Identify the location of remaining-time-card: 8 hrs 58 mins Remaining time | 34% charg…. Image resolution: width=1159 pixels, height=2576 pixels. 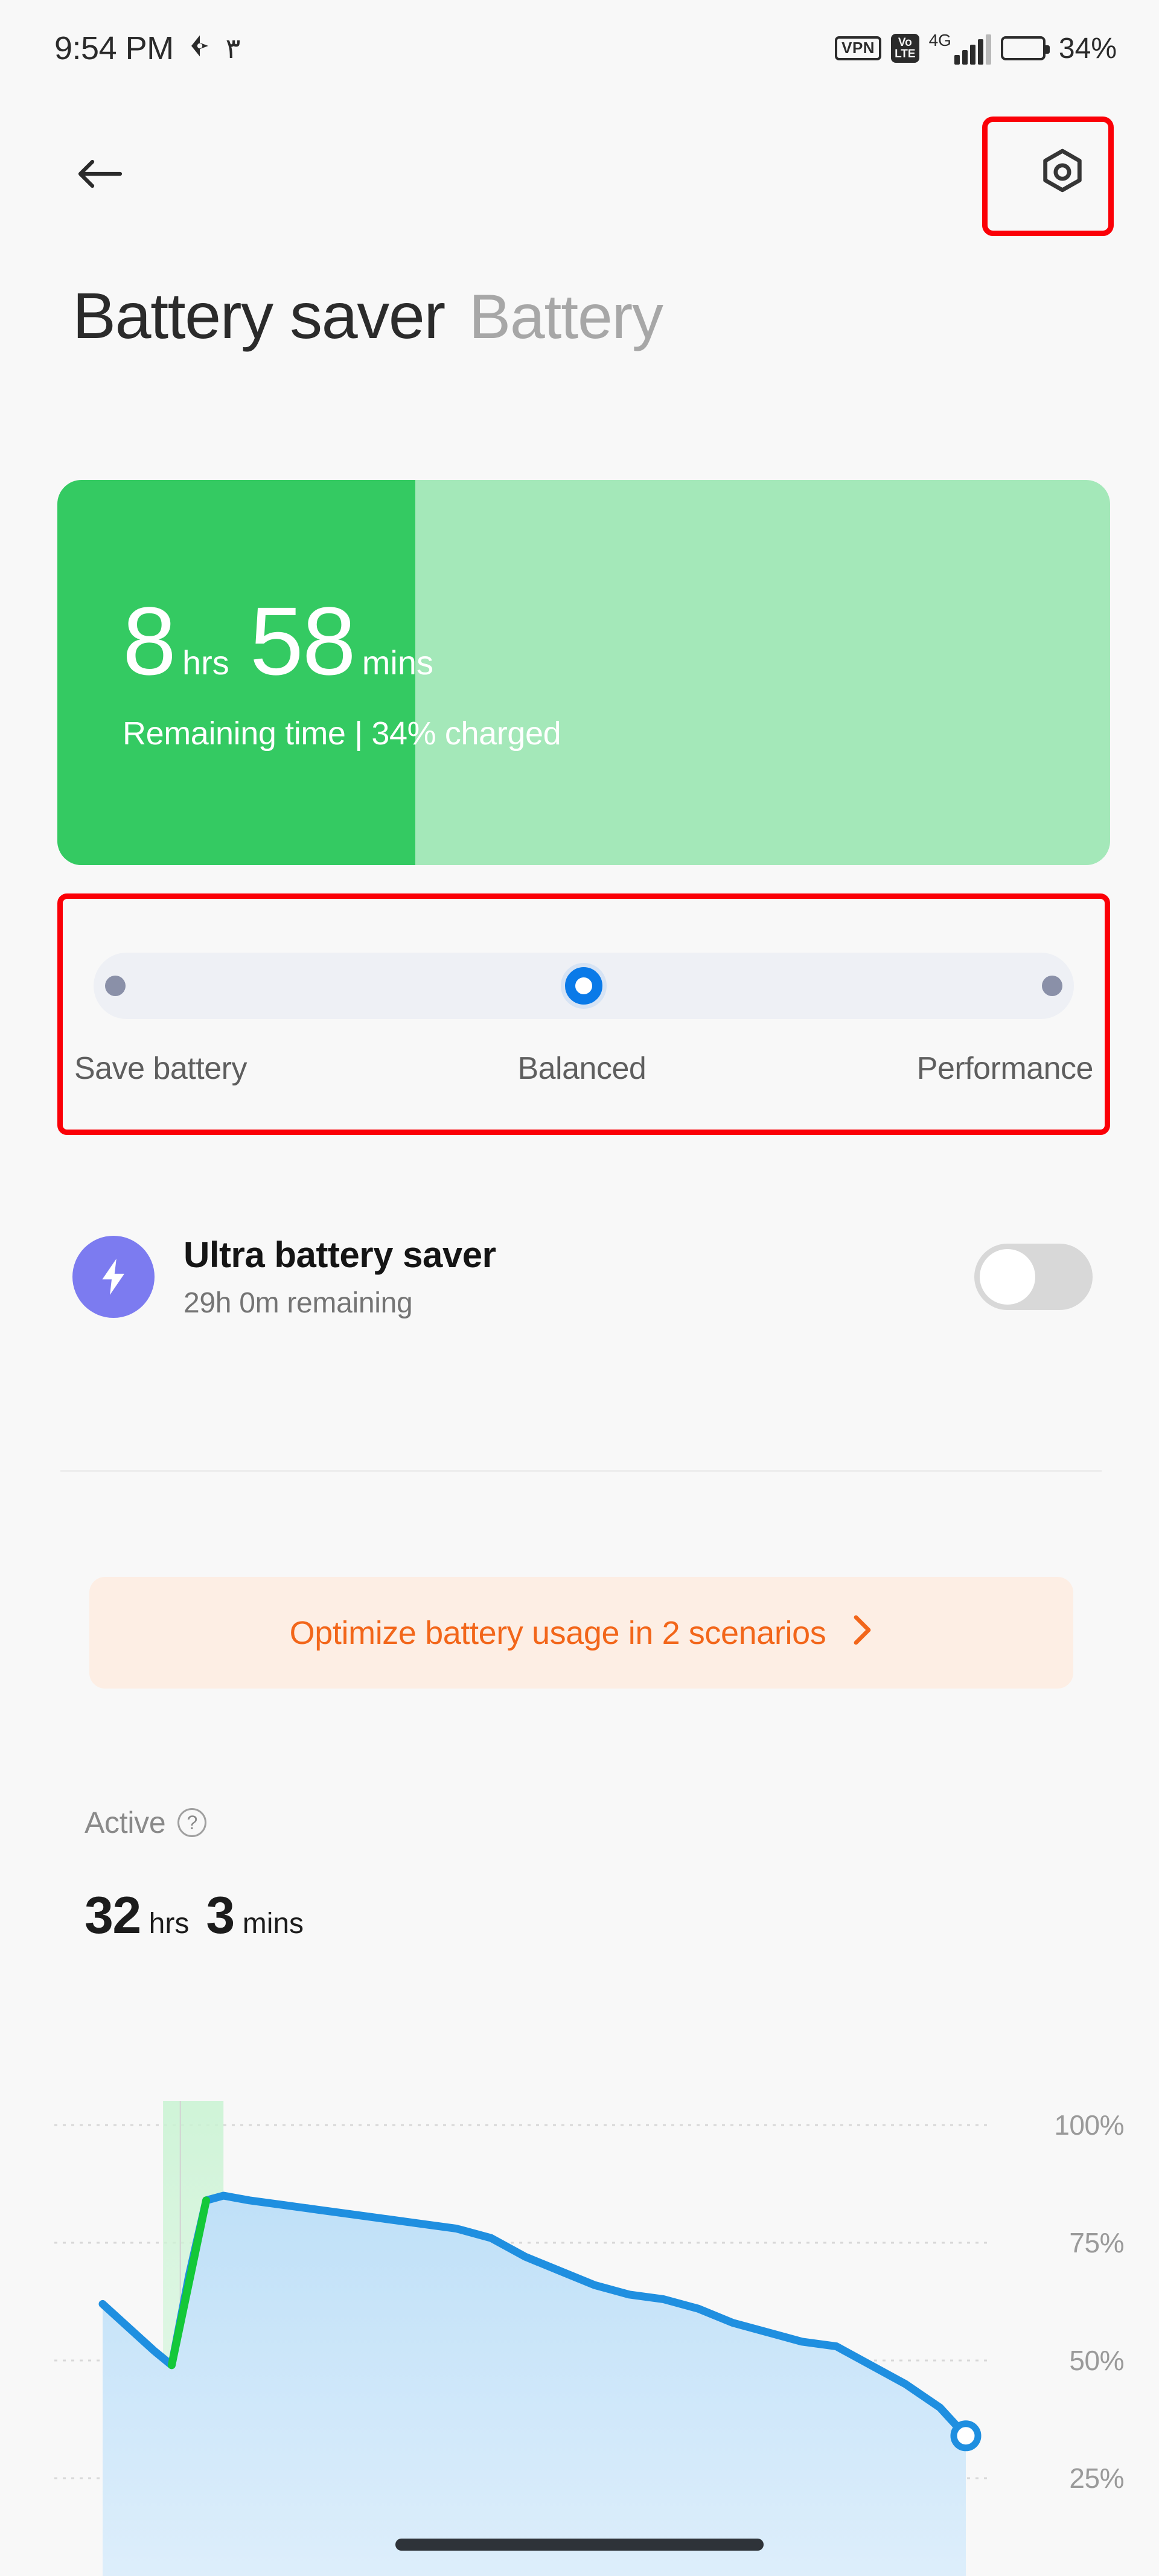
(583, 673).